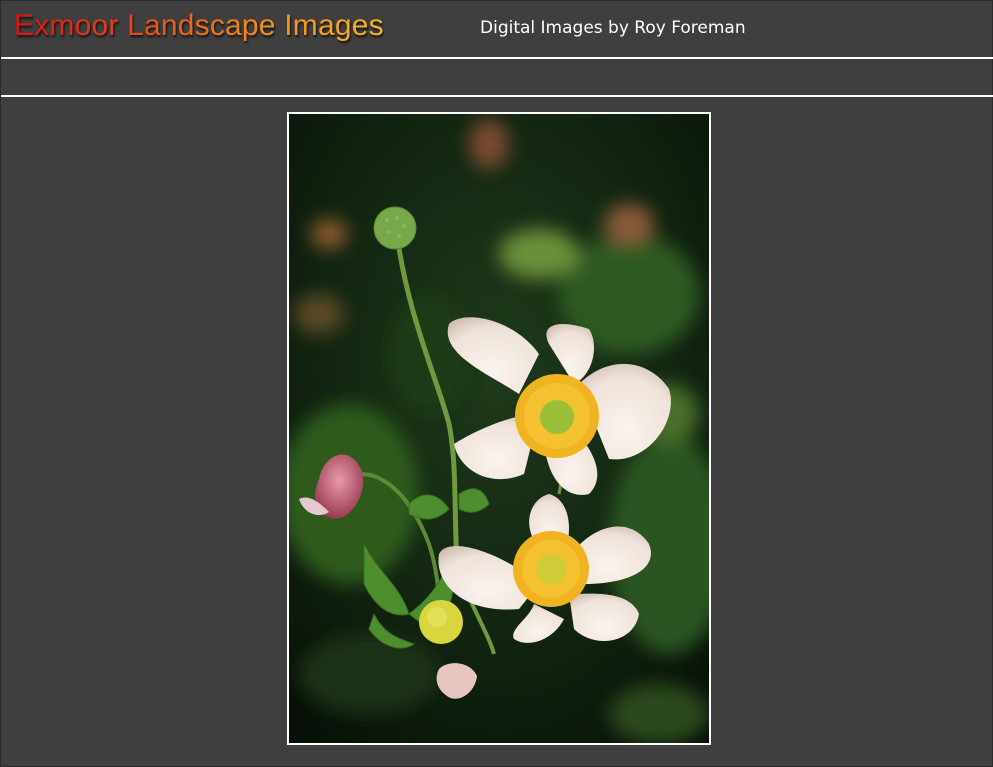  What do you see at coordinates (199, 26) in the screenshot?
I see `site-title: Exmoor Landscape Images` at bounding box center [199, 26].